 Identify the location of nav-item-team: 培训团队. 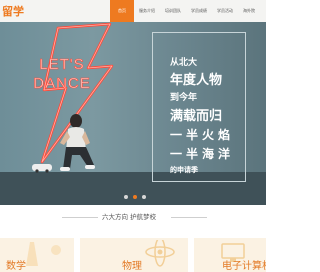
(173, 11).